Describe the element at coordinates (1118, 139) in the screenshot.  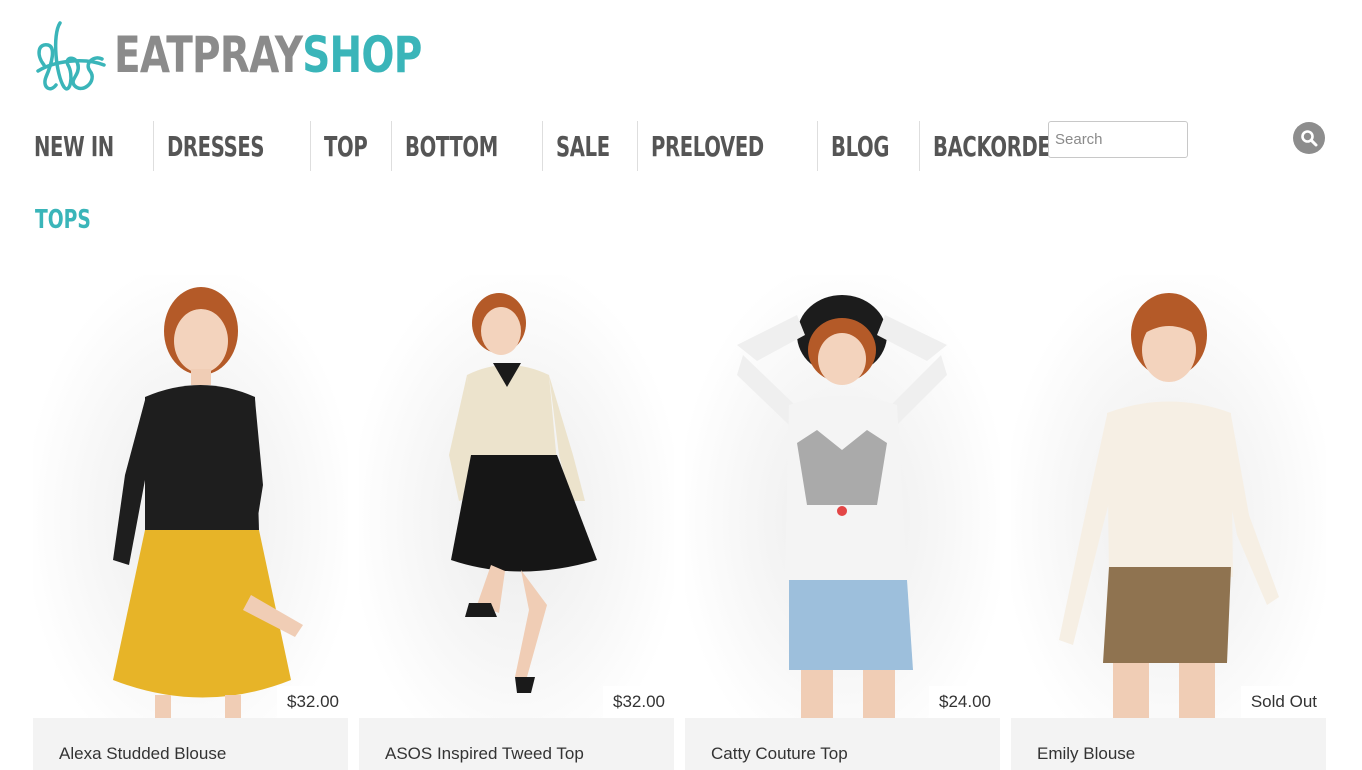
I see `search-input` at that location.